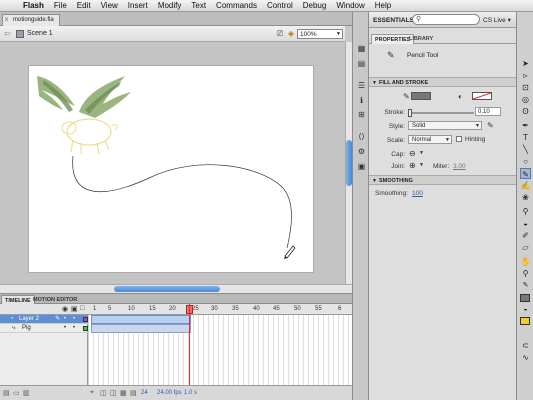 This screenshot has height=400, width=533. Describe the element at coordinates (220, 350) in the screenshot. I see `frame-grid` at that location.